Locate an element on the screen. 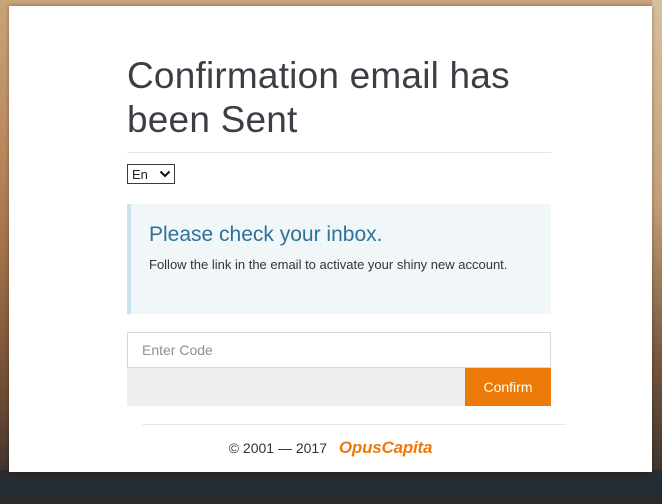  confirm-button: Confirm is located at coordinates (508, 387).